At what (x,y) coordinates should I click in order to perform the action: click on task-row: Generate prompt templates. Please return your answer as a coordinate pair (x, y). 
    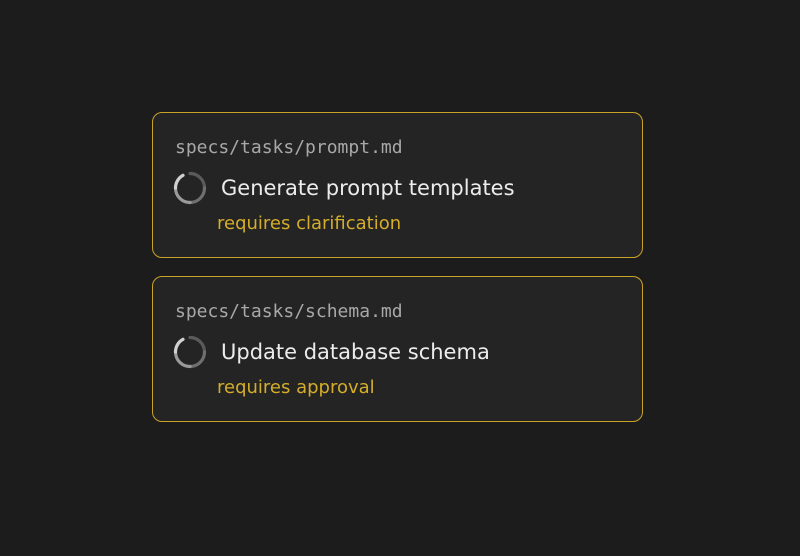
    Looking at the image, I should click on (344, 188).